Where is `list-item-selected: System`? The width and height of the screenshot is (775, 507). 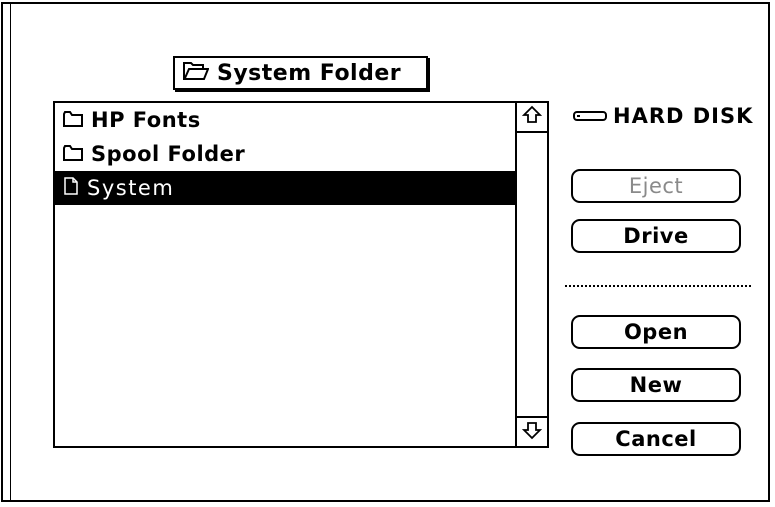
list-item-selected: System is located at coordinates (286, 188).